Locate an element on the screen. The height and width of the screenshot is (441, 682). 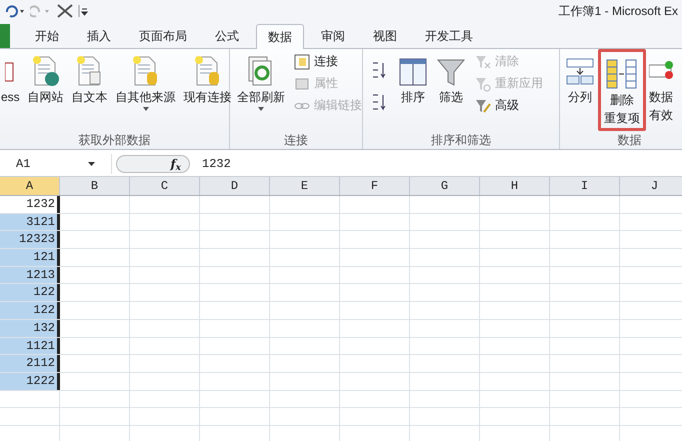
insert-function-button: f$_{x}$ is located at coordinates (175, 163).